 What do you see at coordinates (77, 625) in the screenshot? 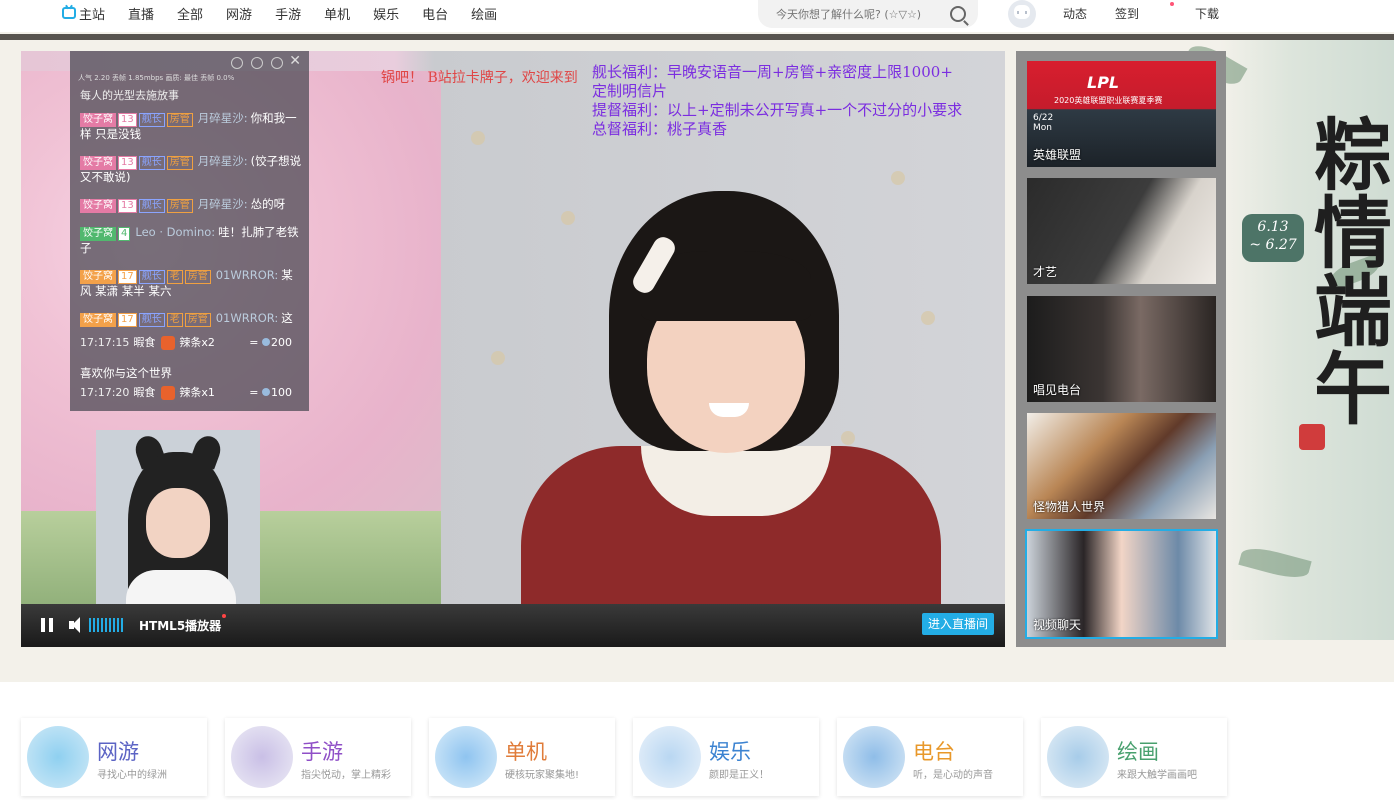
I see `volume-icon` at bounding box center [77, 625].